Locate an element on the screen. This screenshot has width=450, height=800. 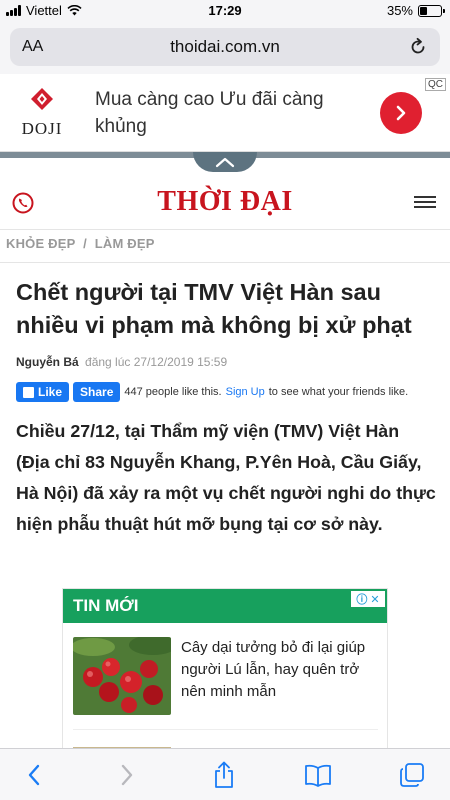
facebook-share-label: Share is located at coordinates (97, 392).